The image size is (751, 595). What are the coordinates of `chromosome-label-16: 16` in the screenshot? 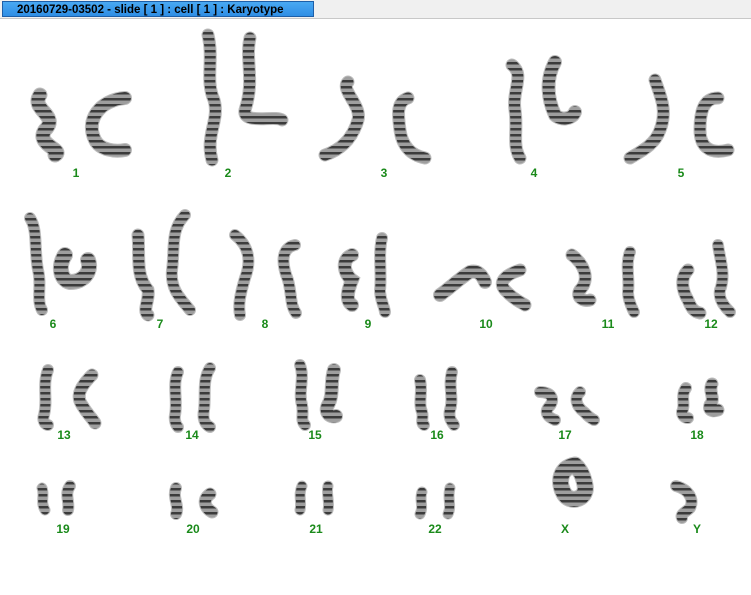 It's located at (437, 435).